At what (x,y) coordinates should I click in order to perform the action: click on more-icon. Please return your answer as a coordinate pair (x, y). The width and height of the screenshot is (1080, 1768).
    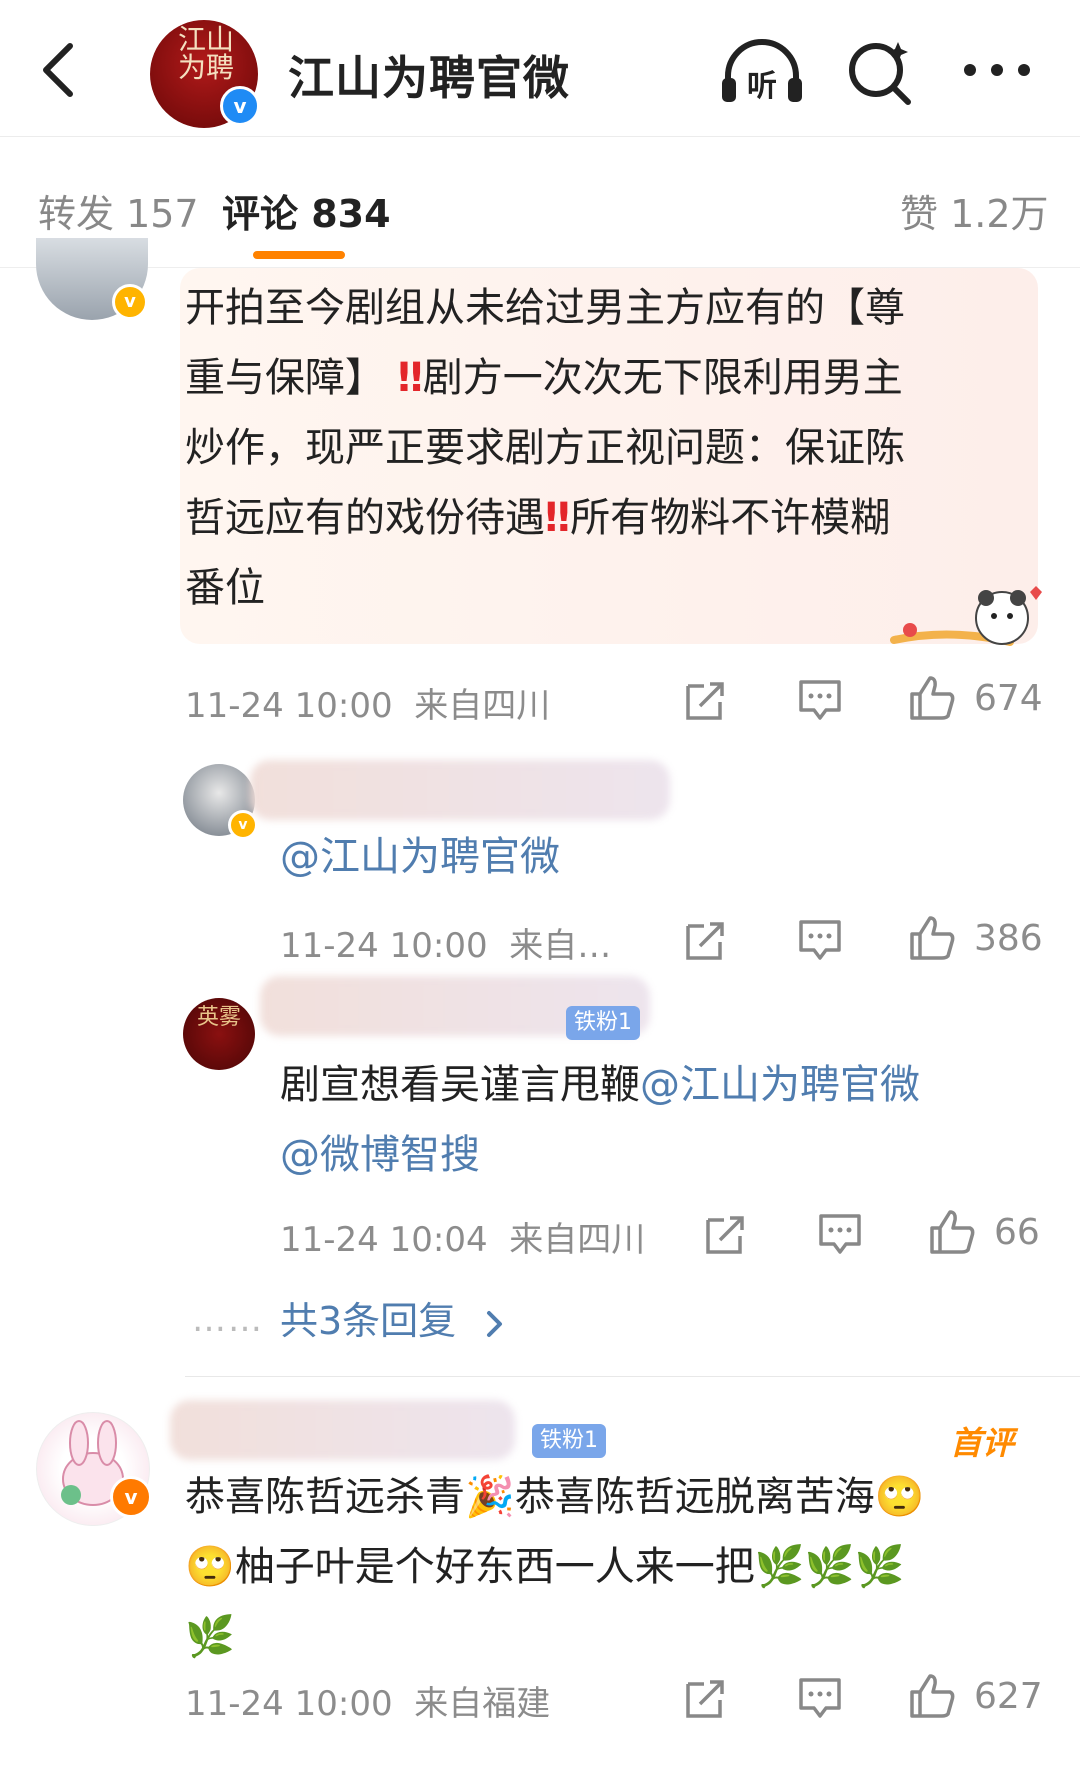
    Looking at the image, I should click on (997, 70).